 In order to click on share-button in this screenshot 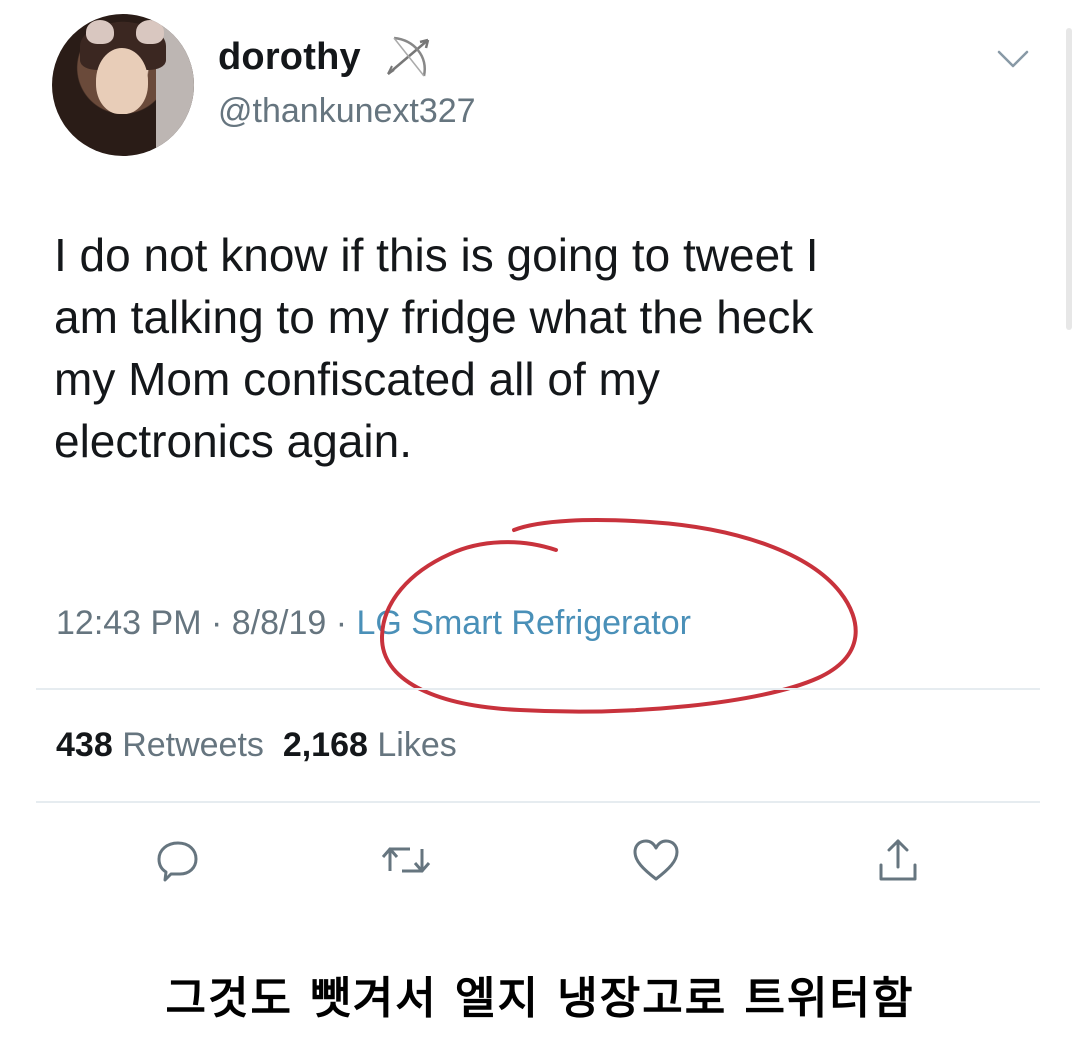, I will do `click(898, 860)`.